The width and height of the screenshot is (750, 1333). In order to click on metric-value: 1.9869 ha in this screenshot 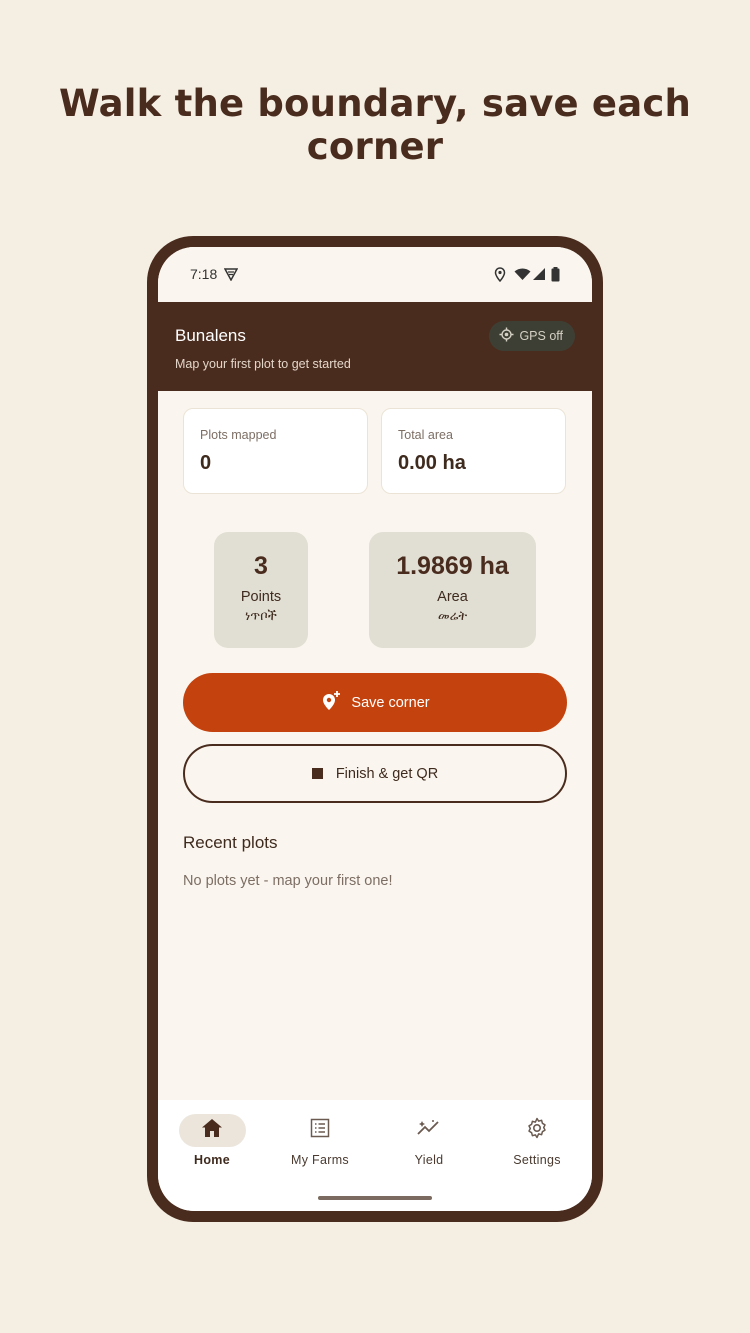, I will do `click(452, 566)`.